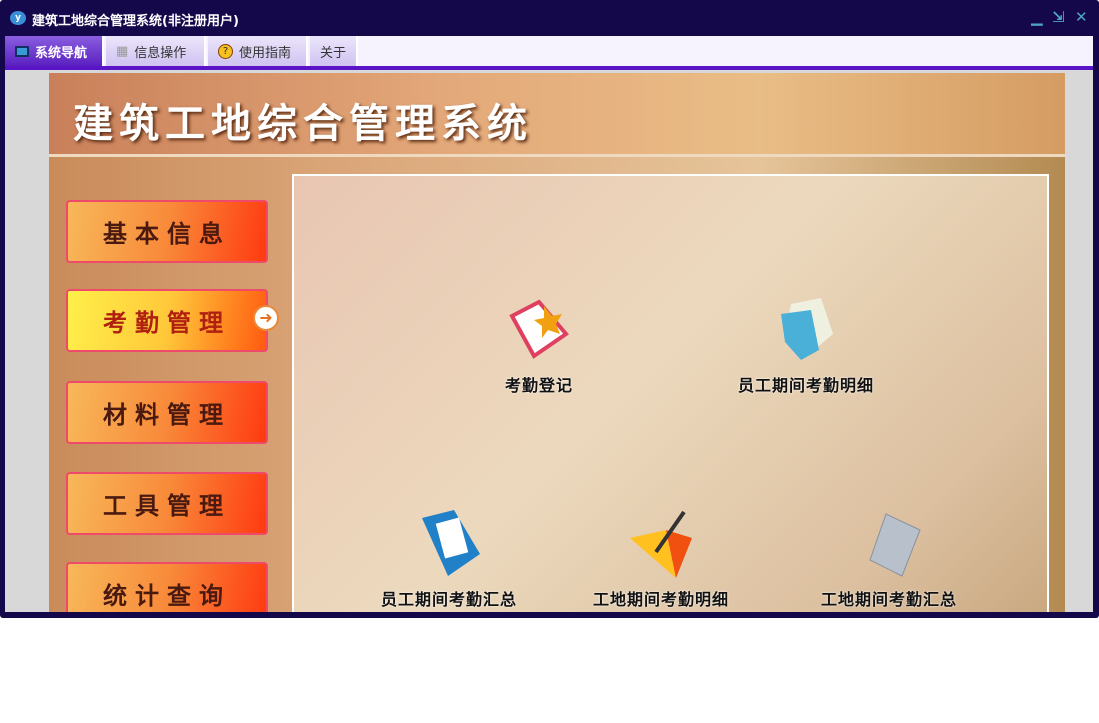 This screenshot has width=1099, height=723. What do you see at coordinates (160, 53) in the screenshot?
I see `tab-label: 信息操作` at bounding box center [160, 53].